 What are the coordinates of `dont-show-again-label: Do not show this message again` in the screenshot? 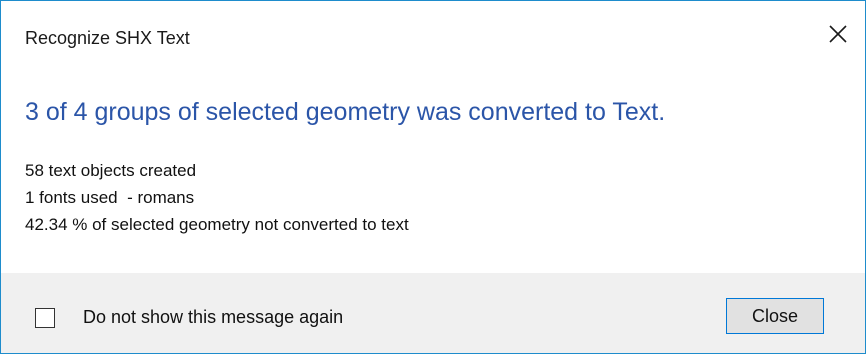 It's located at (213, 317).